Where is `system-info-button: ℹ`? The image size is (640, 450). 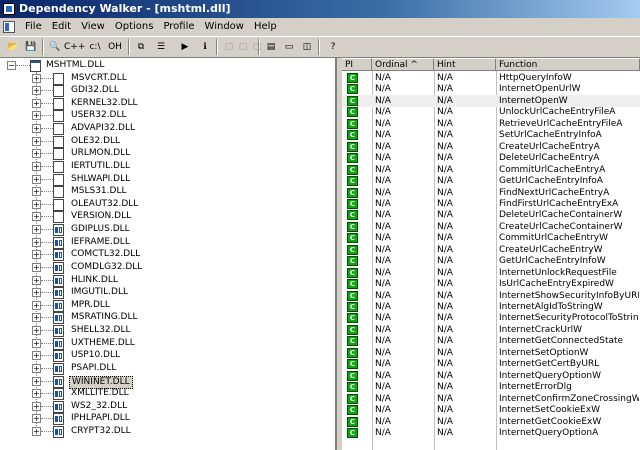 system-info-button: ℹ is located at coordinates (205, 47).